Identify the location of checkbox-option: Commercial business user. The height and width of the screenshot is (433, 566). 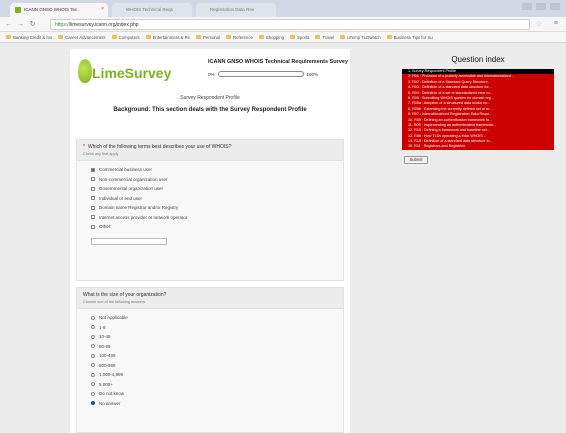
(210, 170).